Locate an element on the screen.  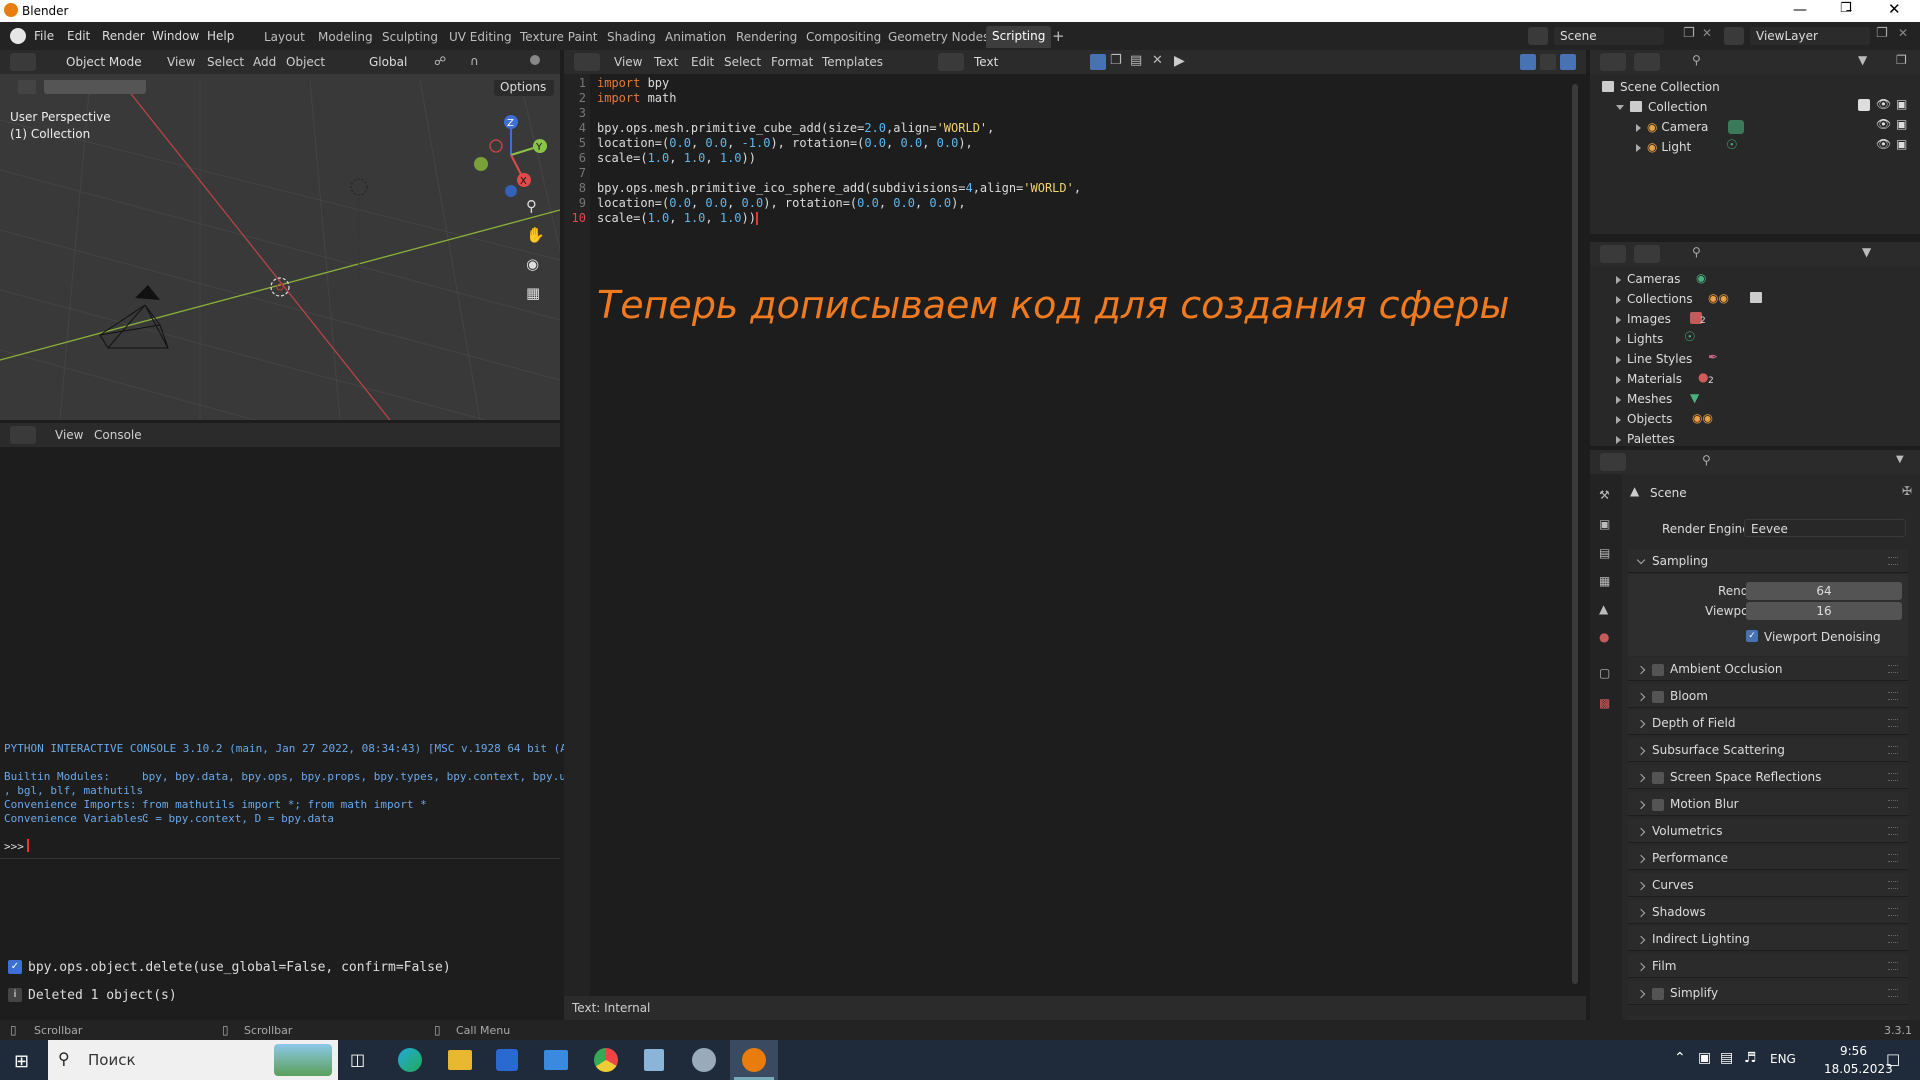
section-simplify: Simplify is located at coordinates (1768, 993).